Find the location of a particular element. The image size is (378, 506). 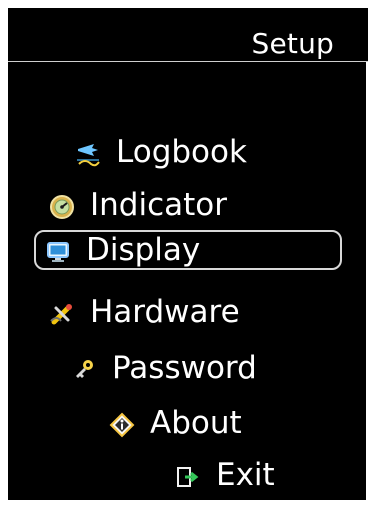

indicator-icon is located at coordinates (62, 205).